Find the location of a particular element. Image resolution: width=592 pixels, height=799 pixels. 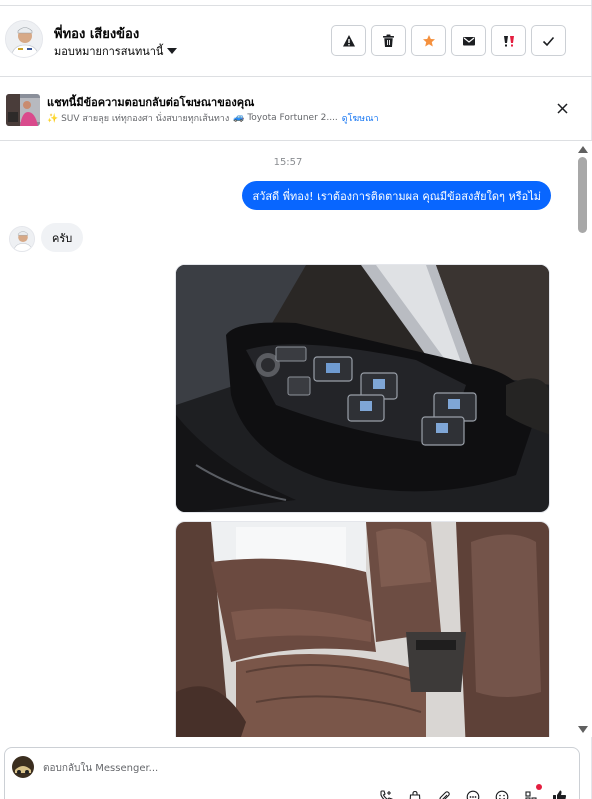

report-button is located at coordinates (348, 40).